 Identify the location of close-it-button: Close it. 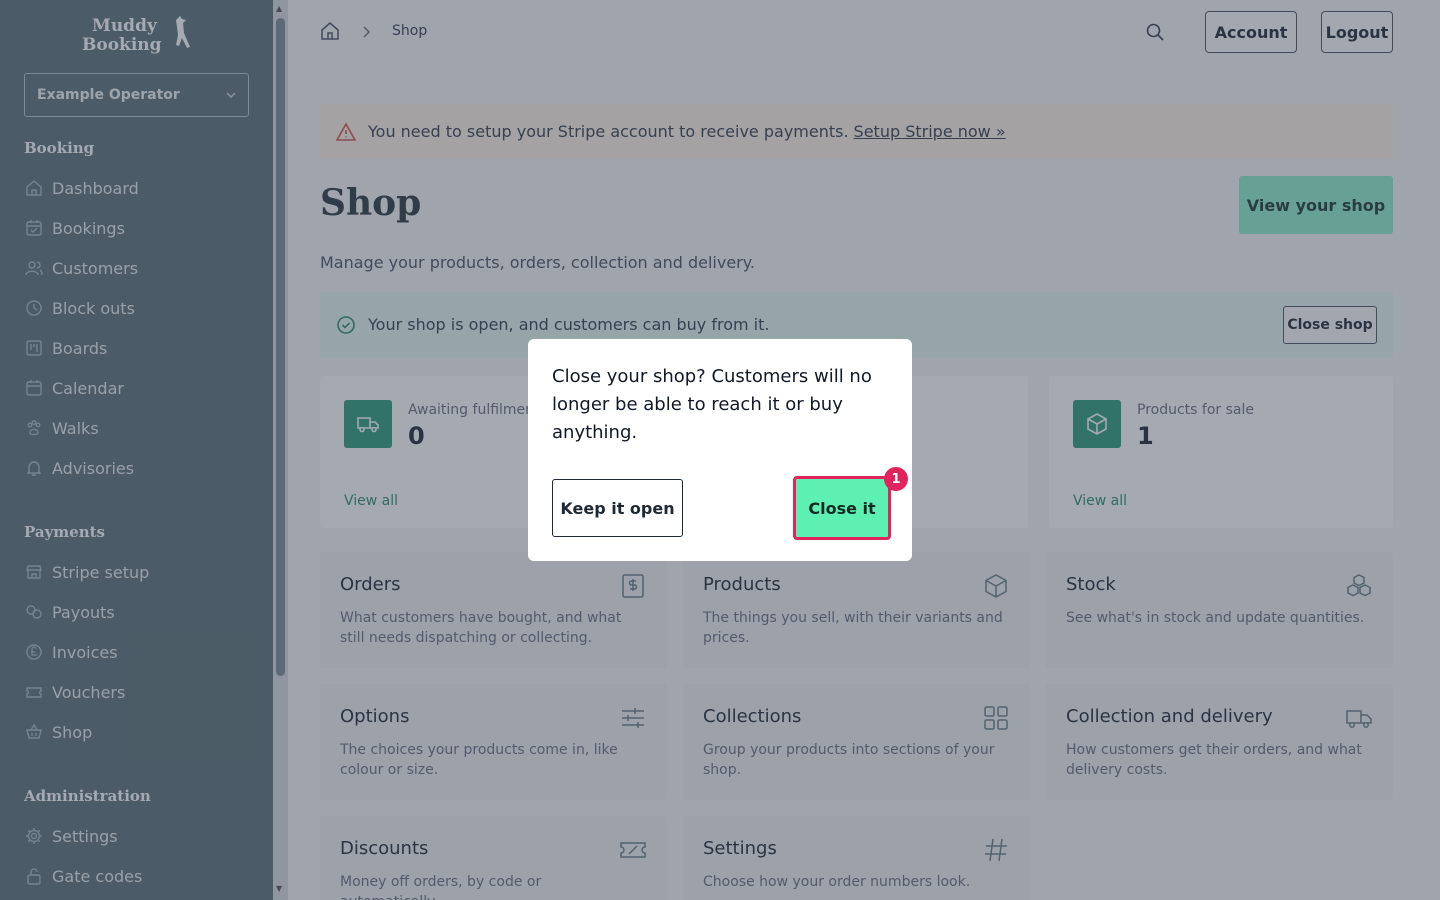
(842, 508).